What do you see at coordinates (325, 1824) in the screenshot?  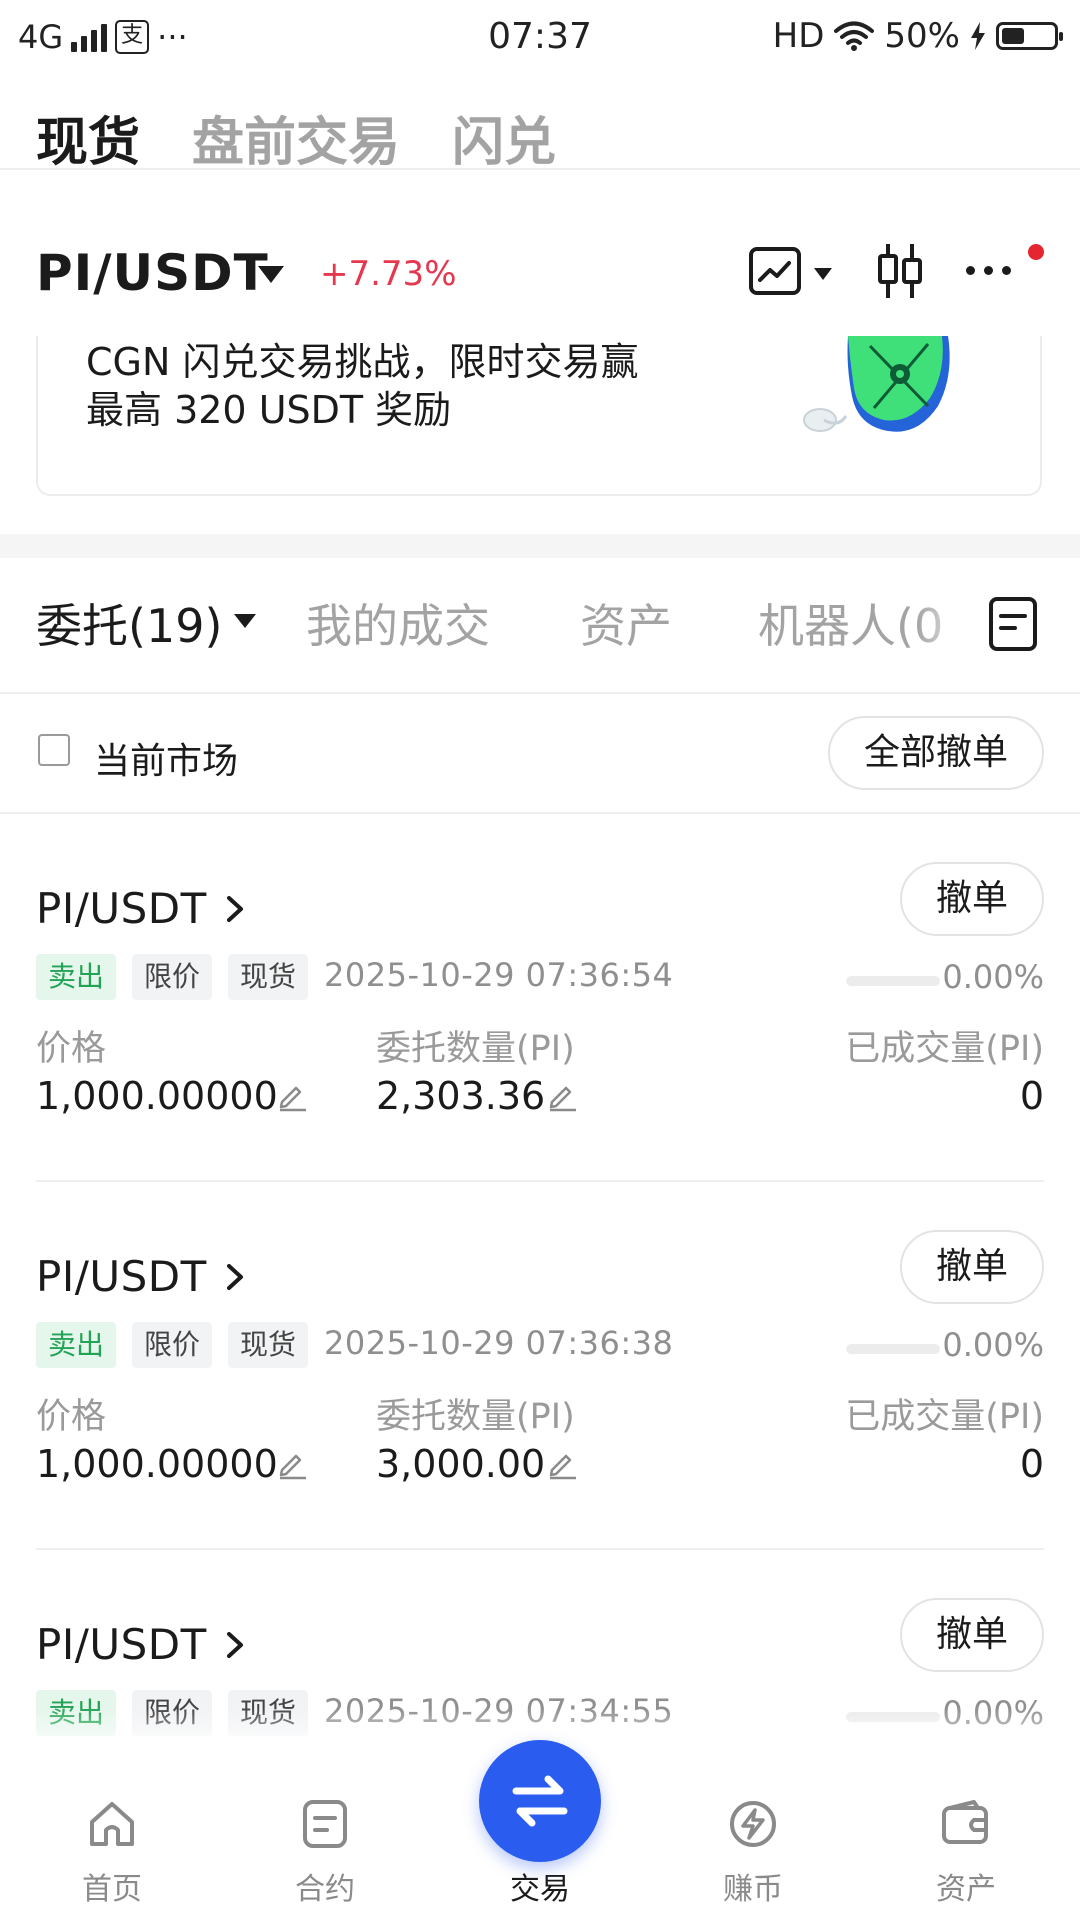 I see `contract-icon` at bounding box center [325, 1824].